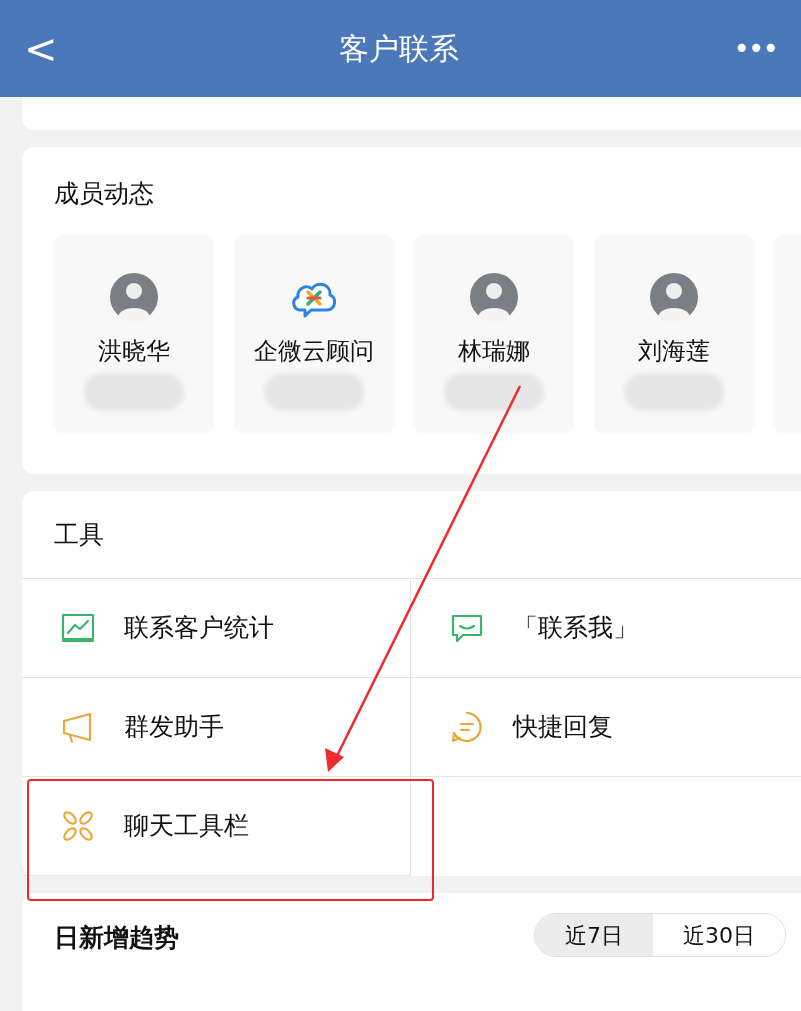 This screenshot has width=801, height=1011. I want to click on section-title: 工具, so click(411, 535).